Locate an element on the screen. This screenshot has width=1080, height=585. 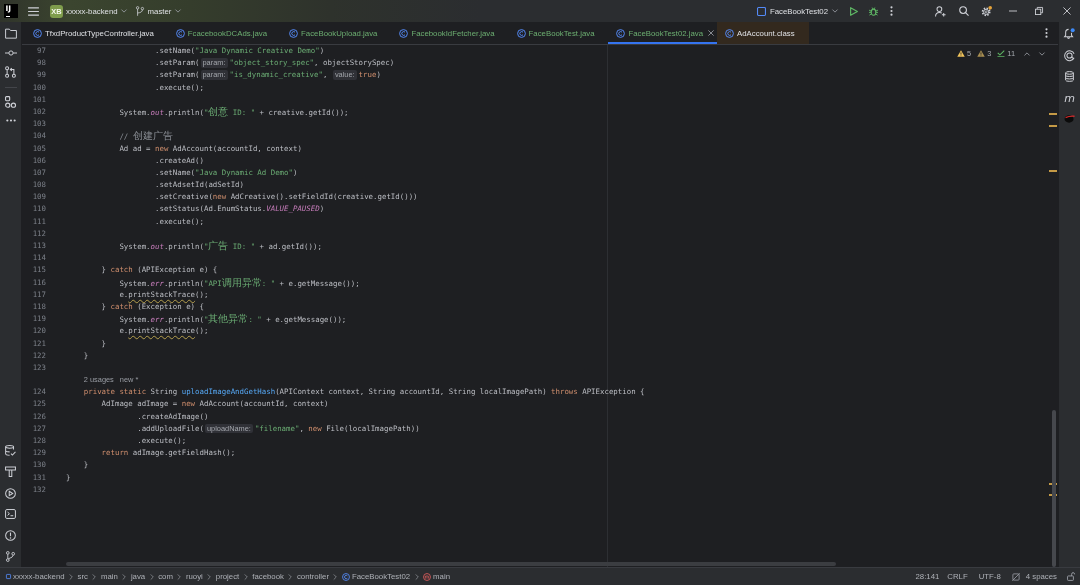
database-check-icon is located at coordinates (10, 450).